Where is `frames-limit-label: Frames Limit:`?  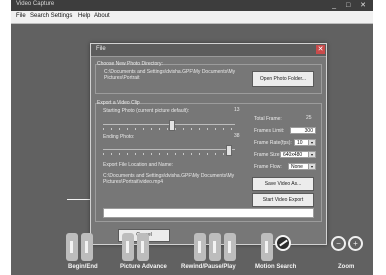 frames-limit-label: Frames Limit: is located at coordinates (269, 131).